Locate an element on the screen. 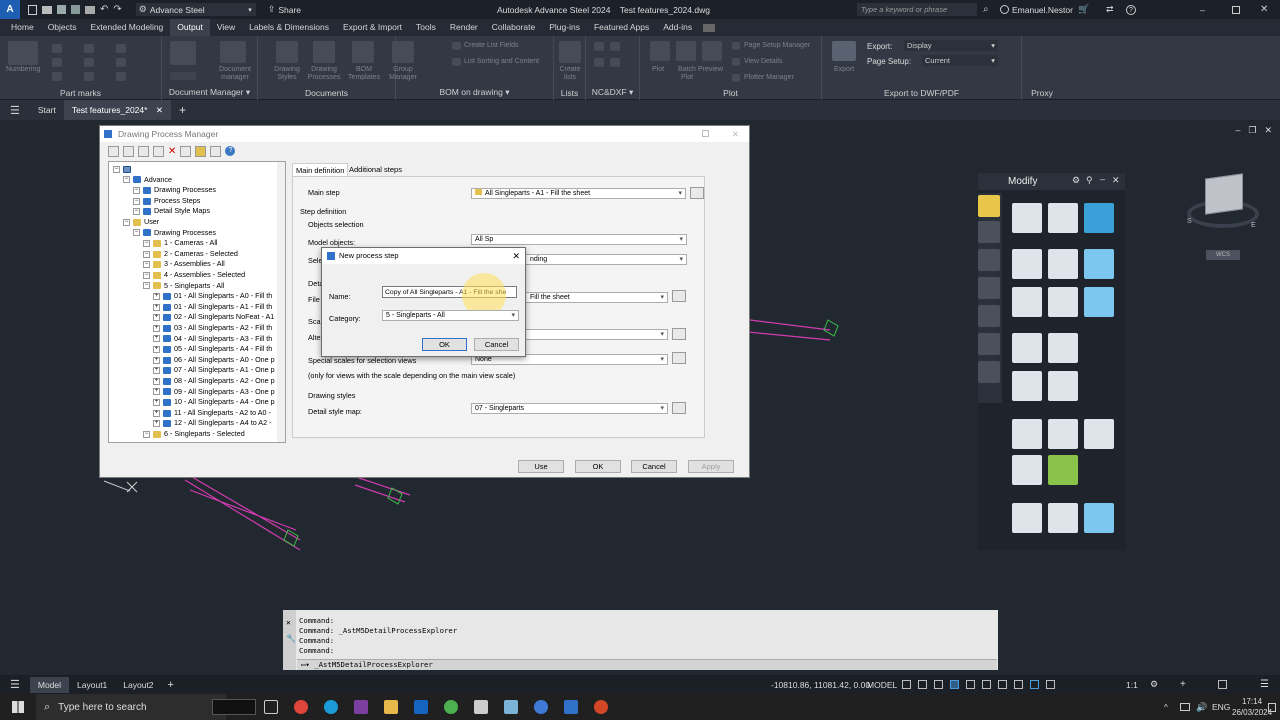 This screenshot has width=1280, height=720. paste-icon is located at coordinates (143, 151).